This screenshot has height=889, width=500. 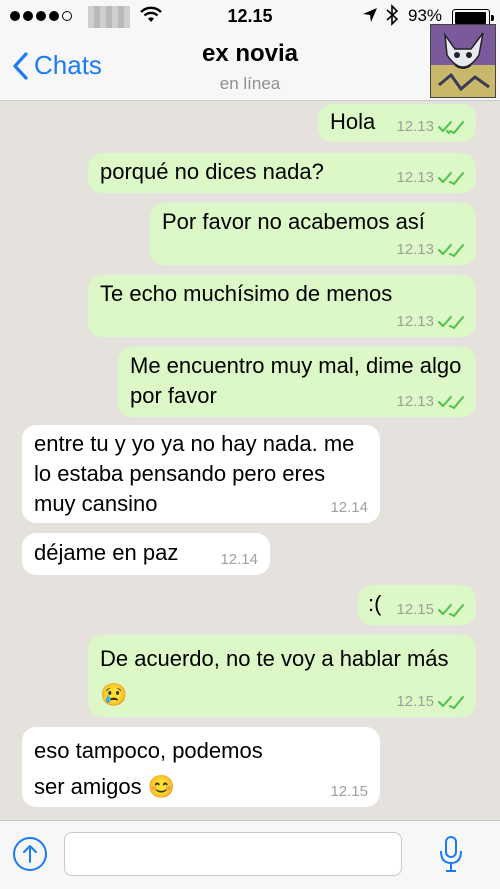 I want to click on contact-name: ex novia, so click(x=250, y=54).